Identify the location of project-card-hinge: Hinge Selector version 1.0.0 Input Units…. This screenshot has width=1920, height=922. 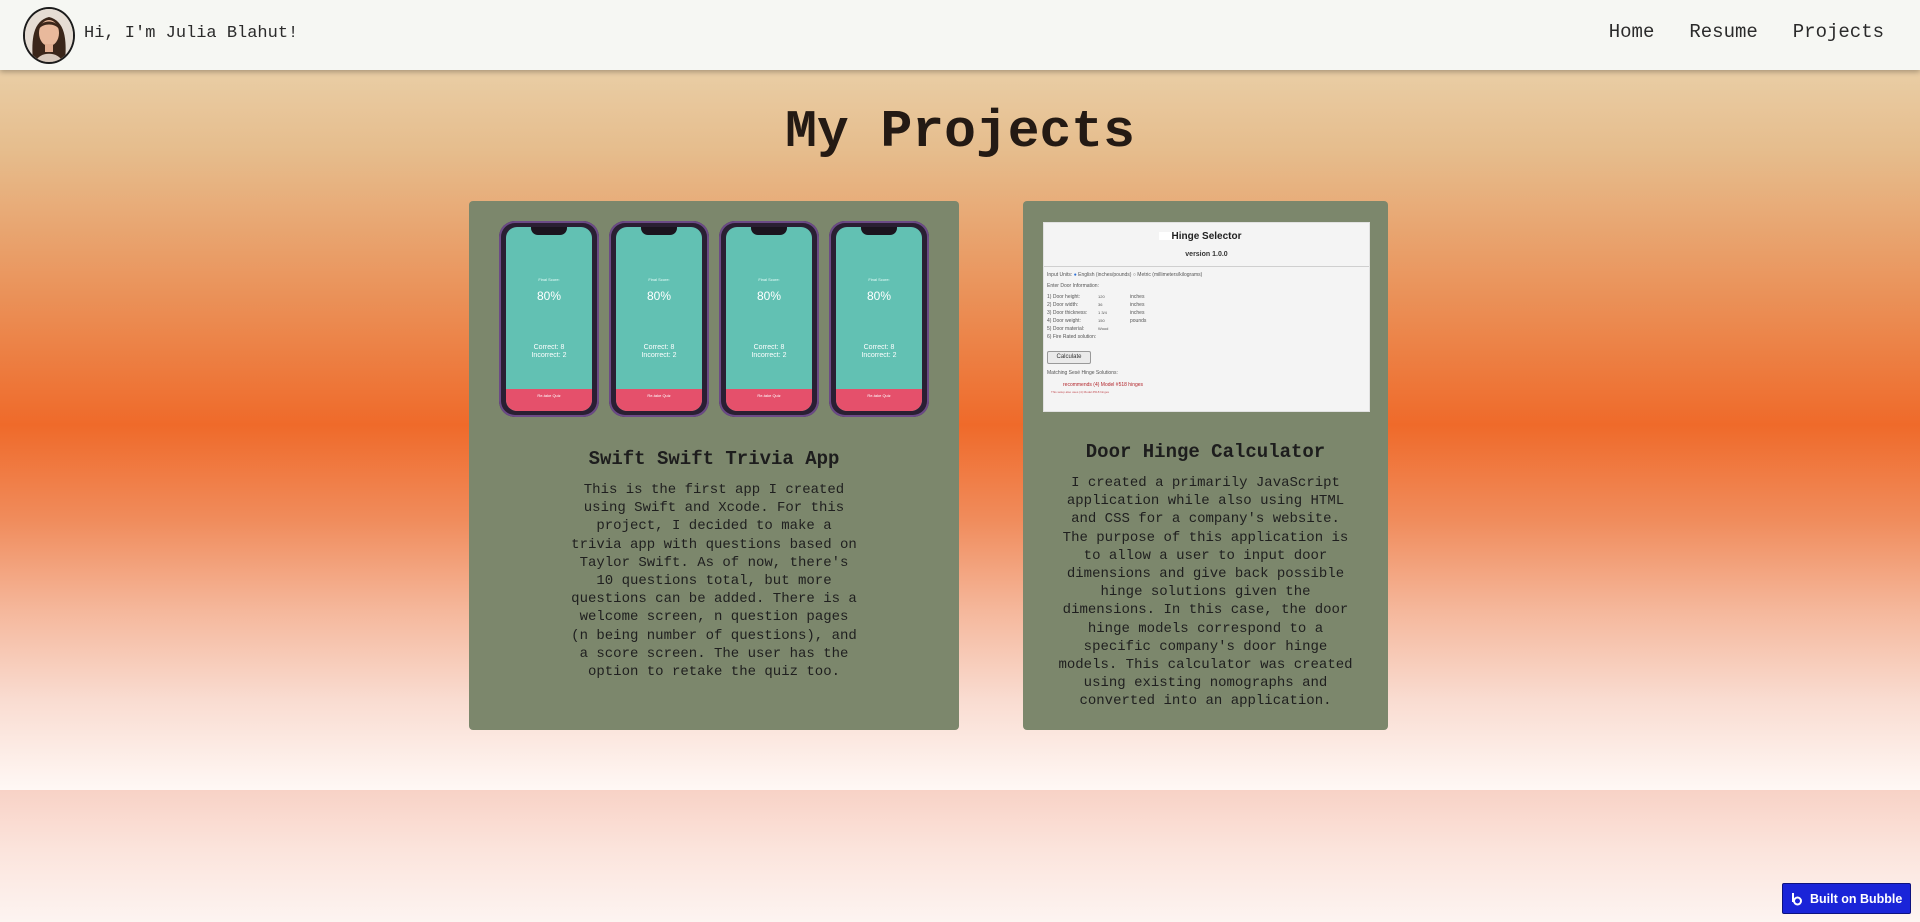
(1205, 465).